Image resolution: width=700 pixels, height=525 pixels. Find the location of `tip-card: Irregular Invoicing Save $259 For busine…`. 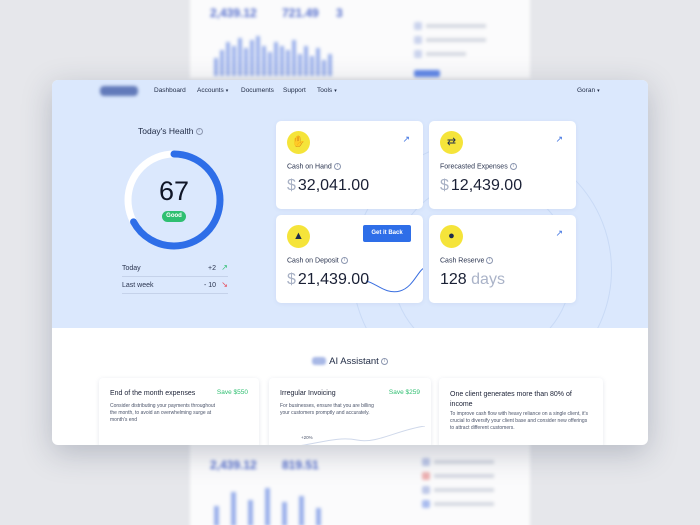

tip-card: Irregular Invoicing Save $259 For busine… is located at coordinates (350, 411).